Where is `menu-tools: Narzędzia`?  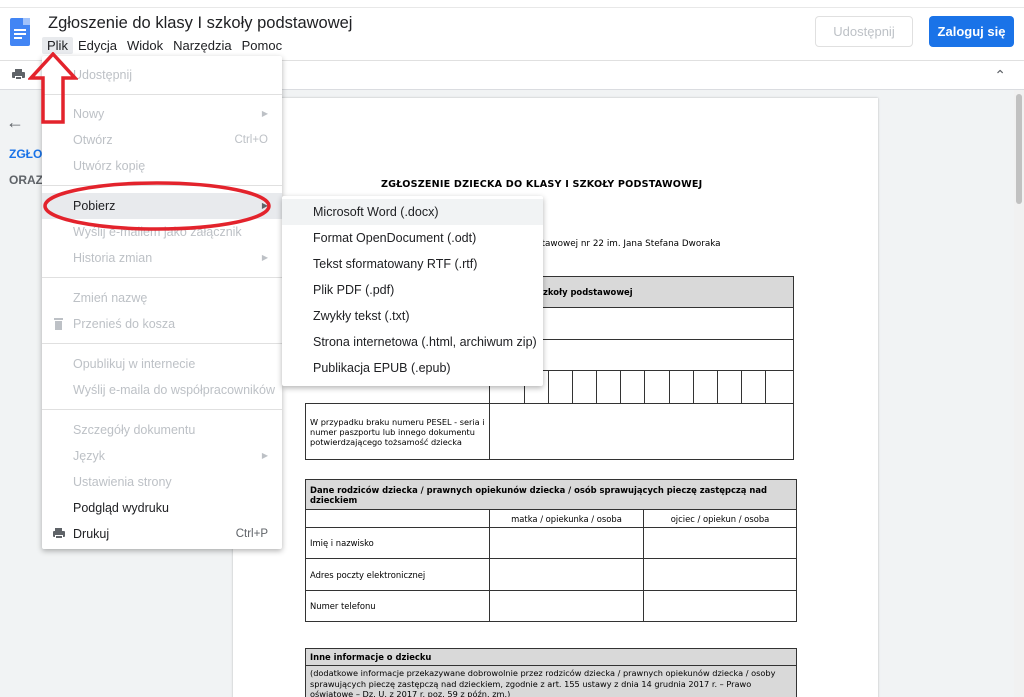 menu-tools: Narzędzia is located at coordinates (202, 45).